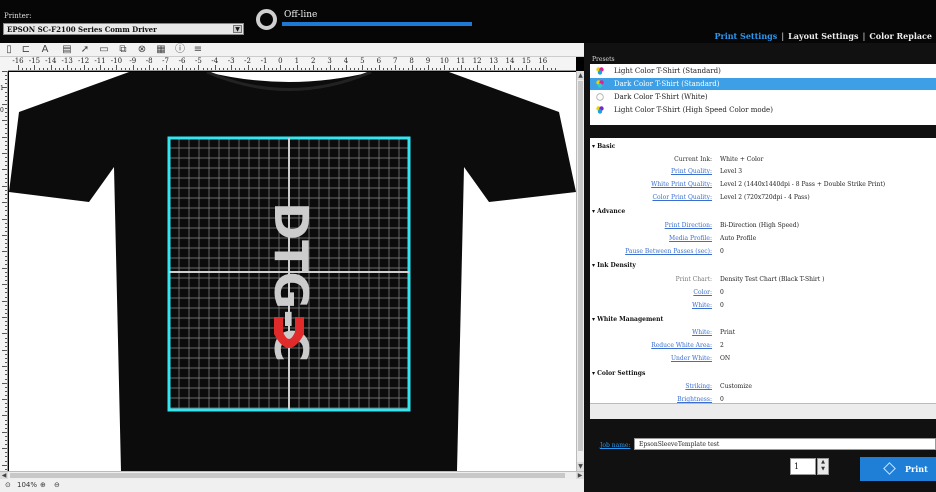 The height and width of the screenshot is (492, 936). I want to click on status-progress-bar, so click(377, 24).